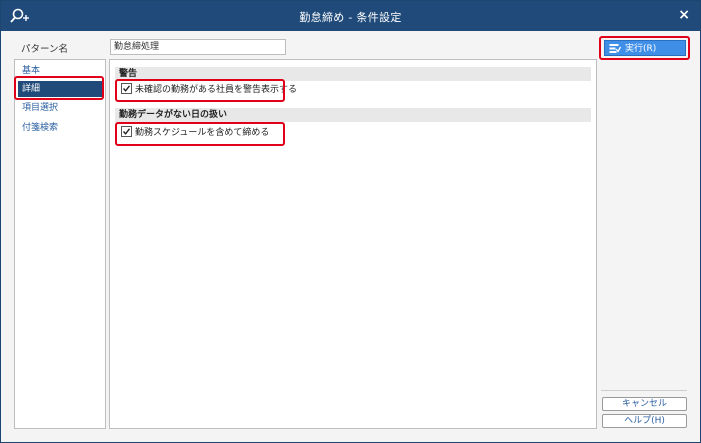 The width and height of the screenshot is (701, 443). What do you see at coordinates (644, 421) in the screenshot?
I see `help-button: ヘルプ(H)` at bounding box center [644, 421].